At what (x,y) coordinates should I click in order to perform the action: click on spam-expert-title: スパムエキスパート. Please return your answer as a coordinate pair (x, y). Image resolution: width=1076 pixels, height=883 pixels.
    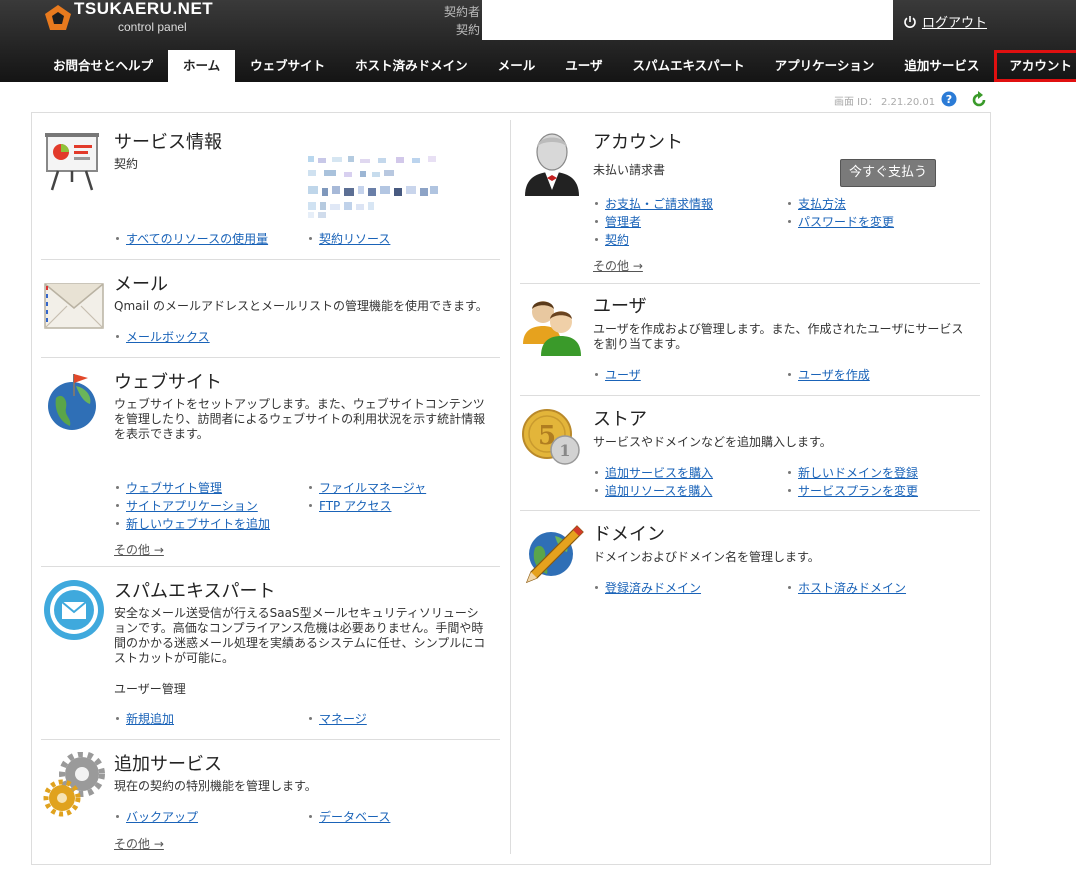
    Looking at the image, I should click on (195, 591).